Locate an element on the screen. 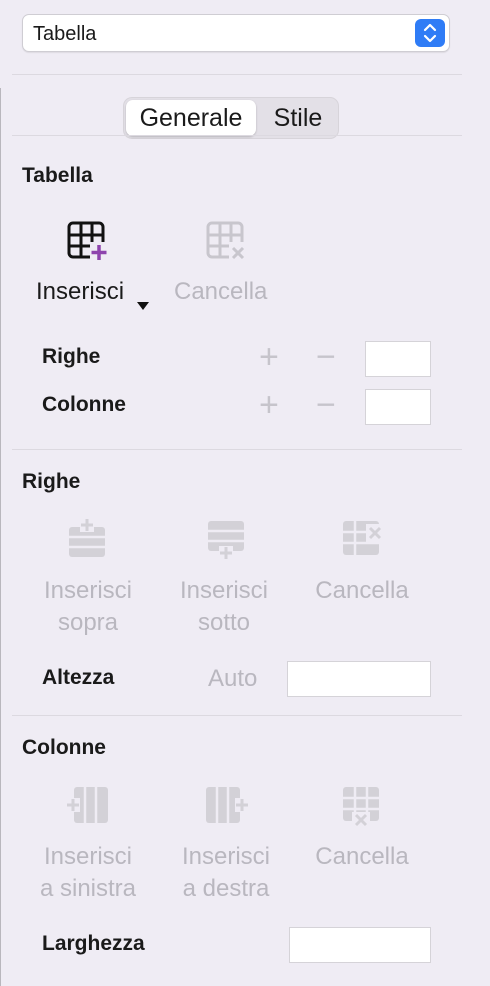  insert-column-left-icon is located at coordinates (88, 807).